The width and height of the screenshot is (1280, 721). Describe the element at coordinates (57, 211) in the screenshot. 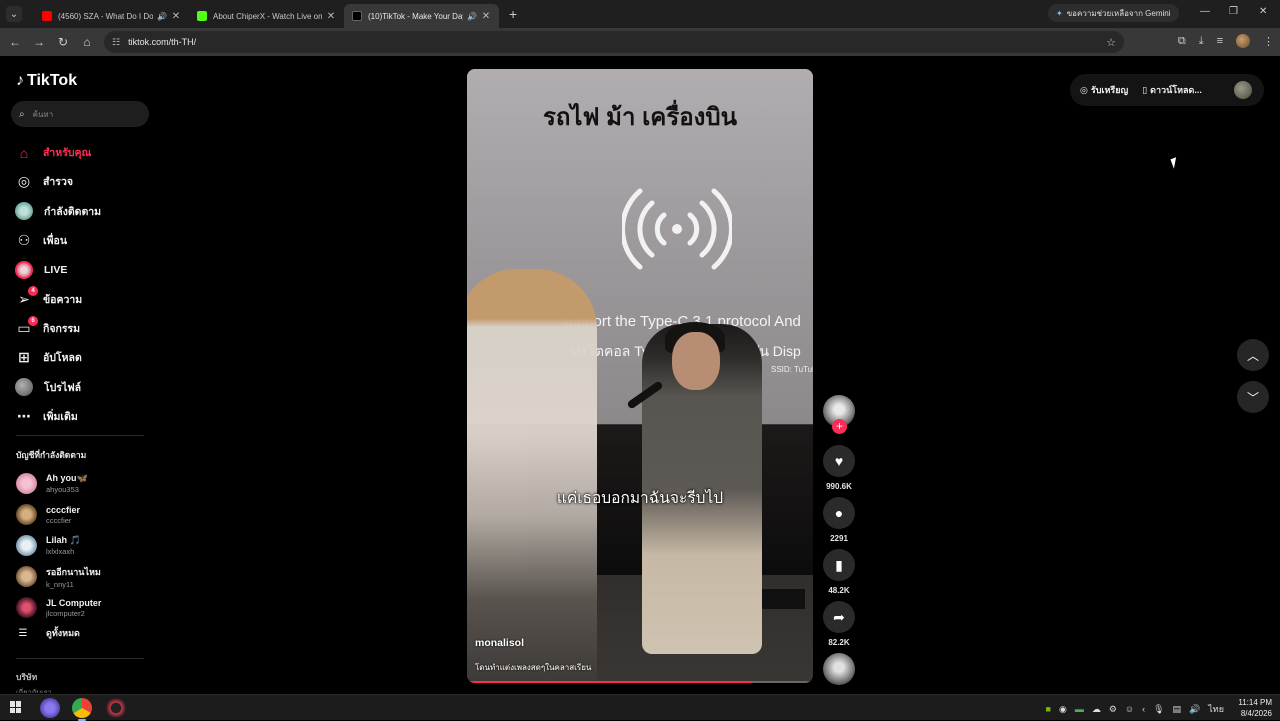

I see `nav-item-following: กำลังติดตาม` at that location.